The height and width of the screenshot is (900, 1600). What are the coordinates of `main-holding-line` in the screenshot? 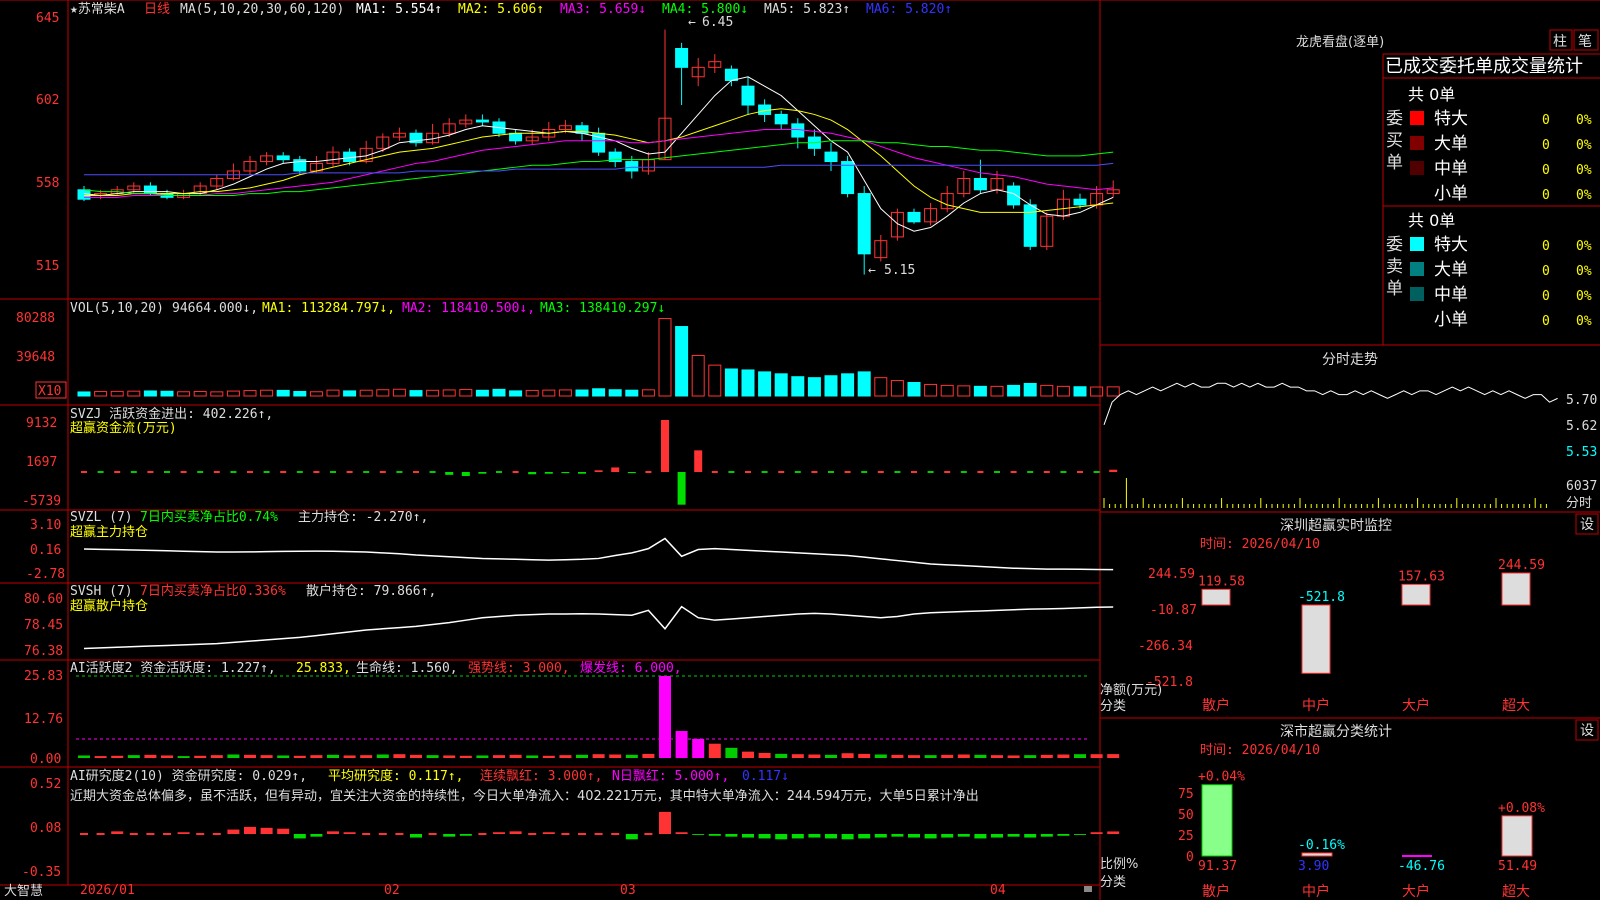 It's located at (598, 554).